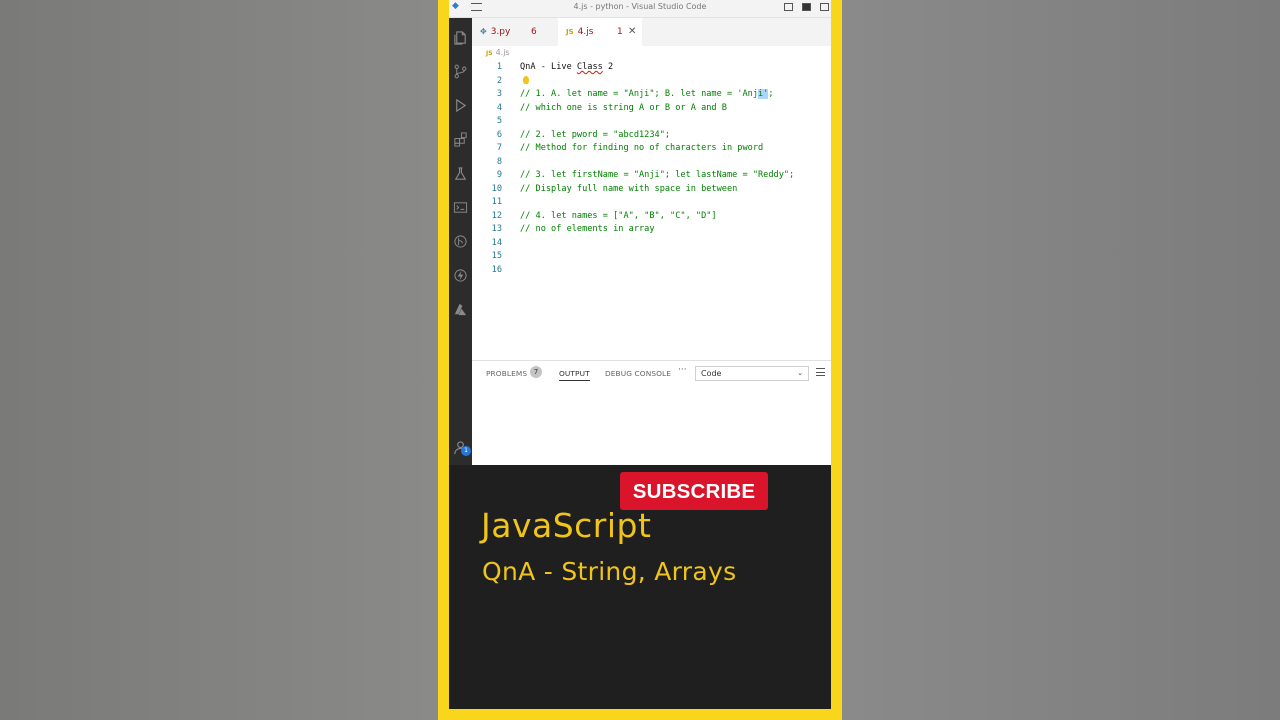 This screenshot has height=720, width=1280. Describe the element at coordinates (460, 207) in the screenshot. I see `terminal-icon` at that location.